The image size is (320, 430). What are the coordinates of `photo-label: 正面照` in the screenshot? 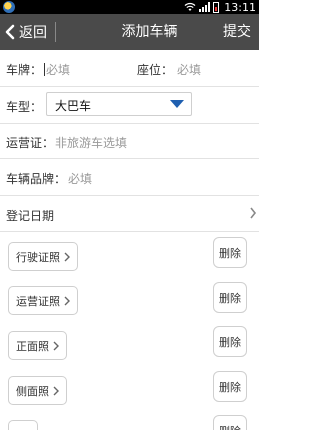 It's located at (32, 346).